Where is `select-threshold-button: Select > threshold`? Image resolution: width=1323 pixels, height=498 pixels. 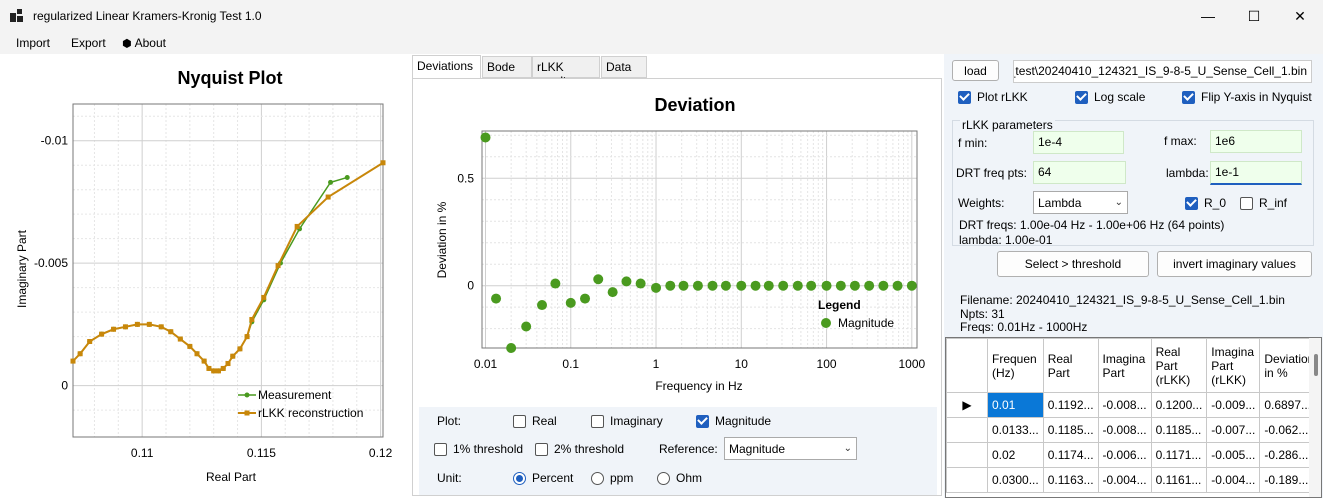 select-threshold-button: Select > threshold is located at coordinates (1073, 264).